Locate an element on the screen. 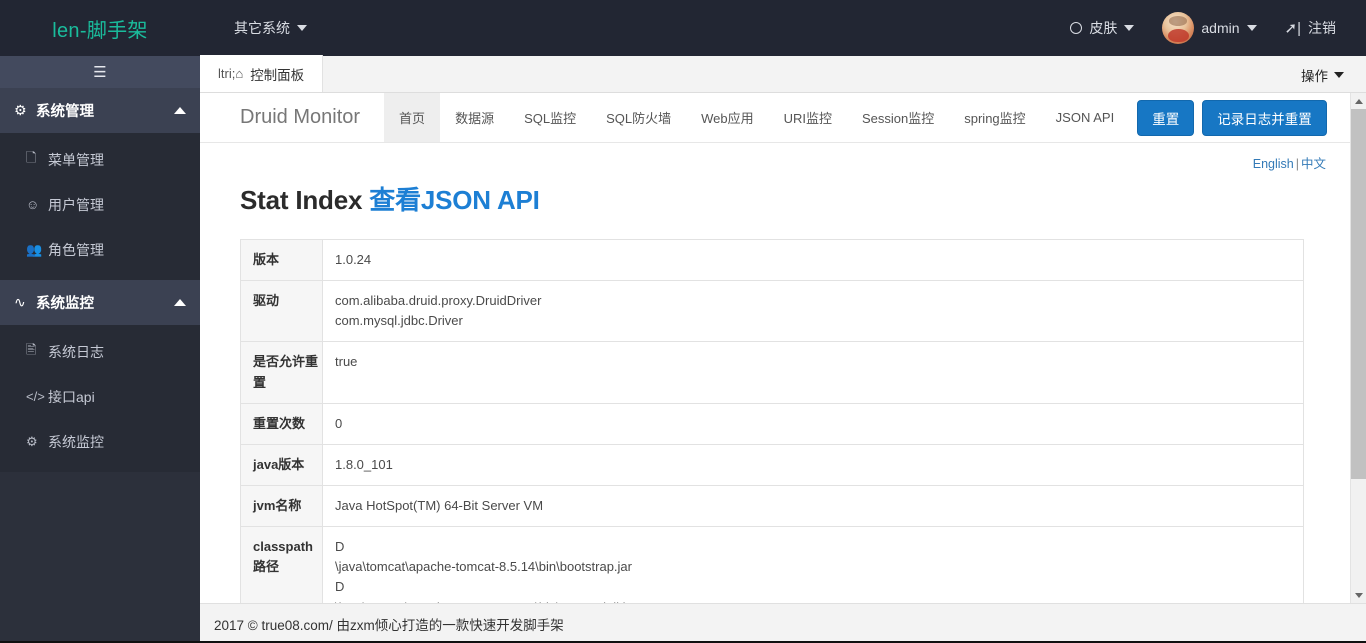  reset-button: 重置 is located at coordinates (1166, 117).